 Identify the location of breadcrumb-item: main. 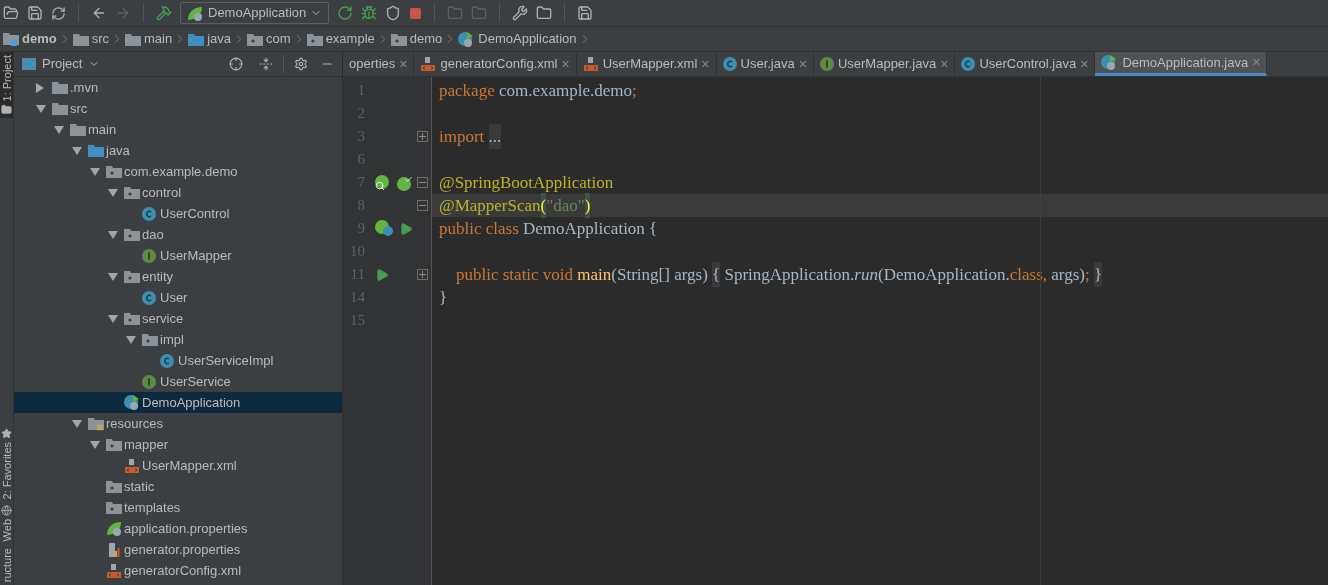
(158, 39).